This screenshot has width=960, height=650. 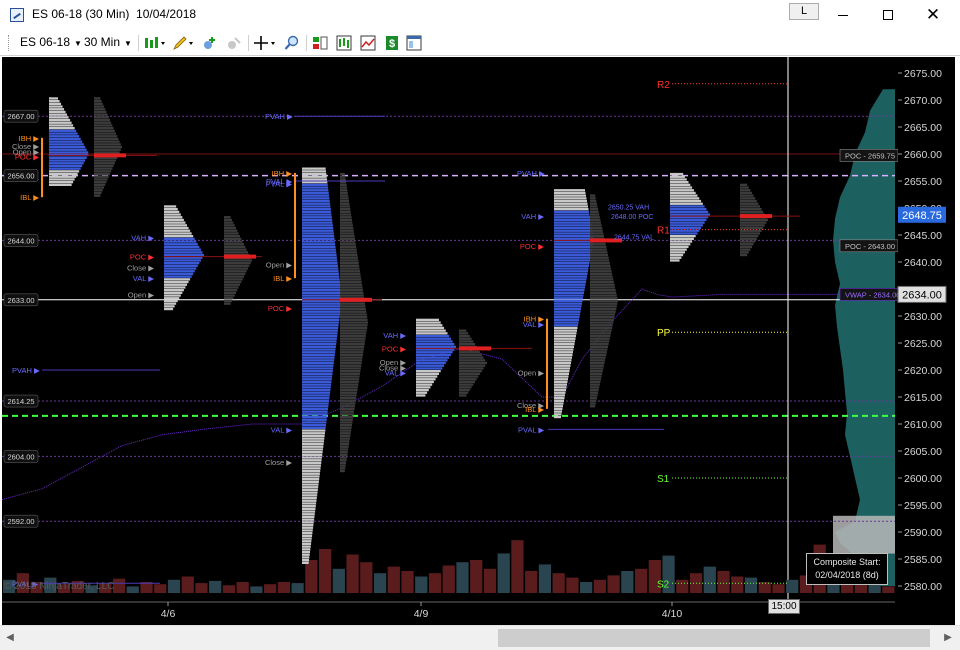 What do you see at coordinates (480, 637) in the screenshot?
I see `horizontal-scrollbar: ◀ ▶` at bounding box center [480, 637].